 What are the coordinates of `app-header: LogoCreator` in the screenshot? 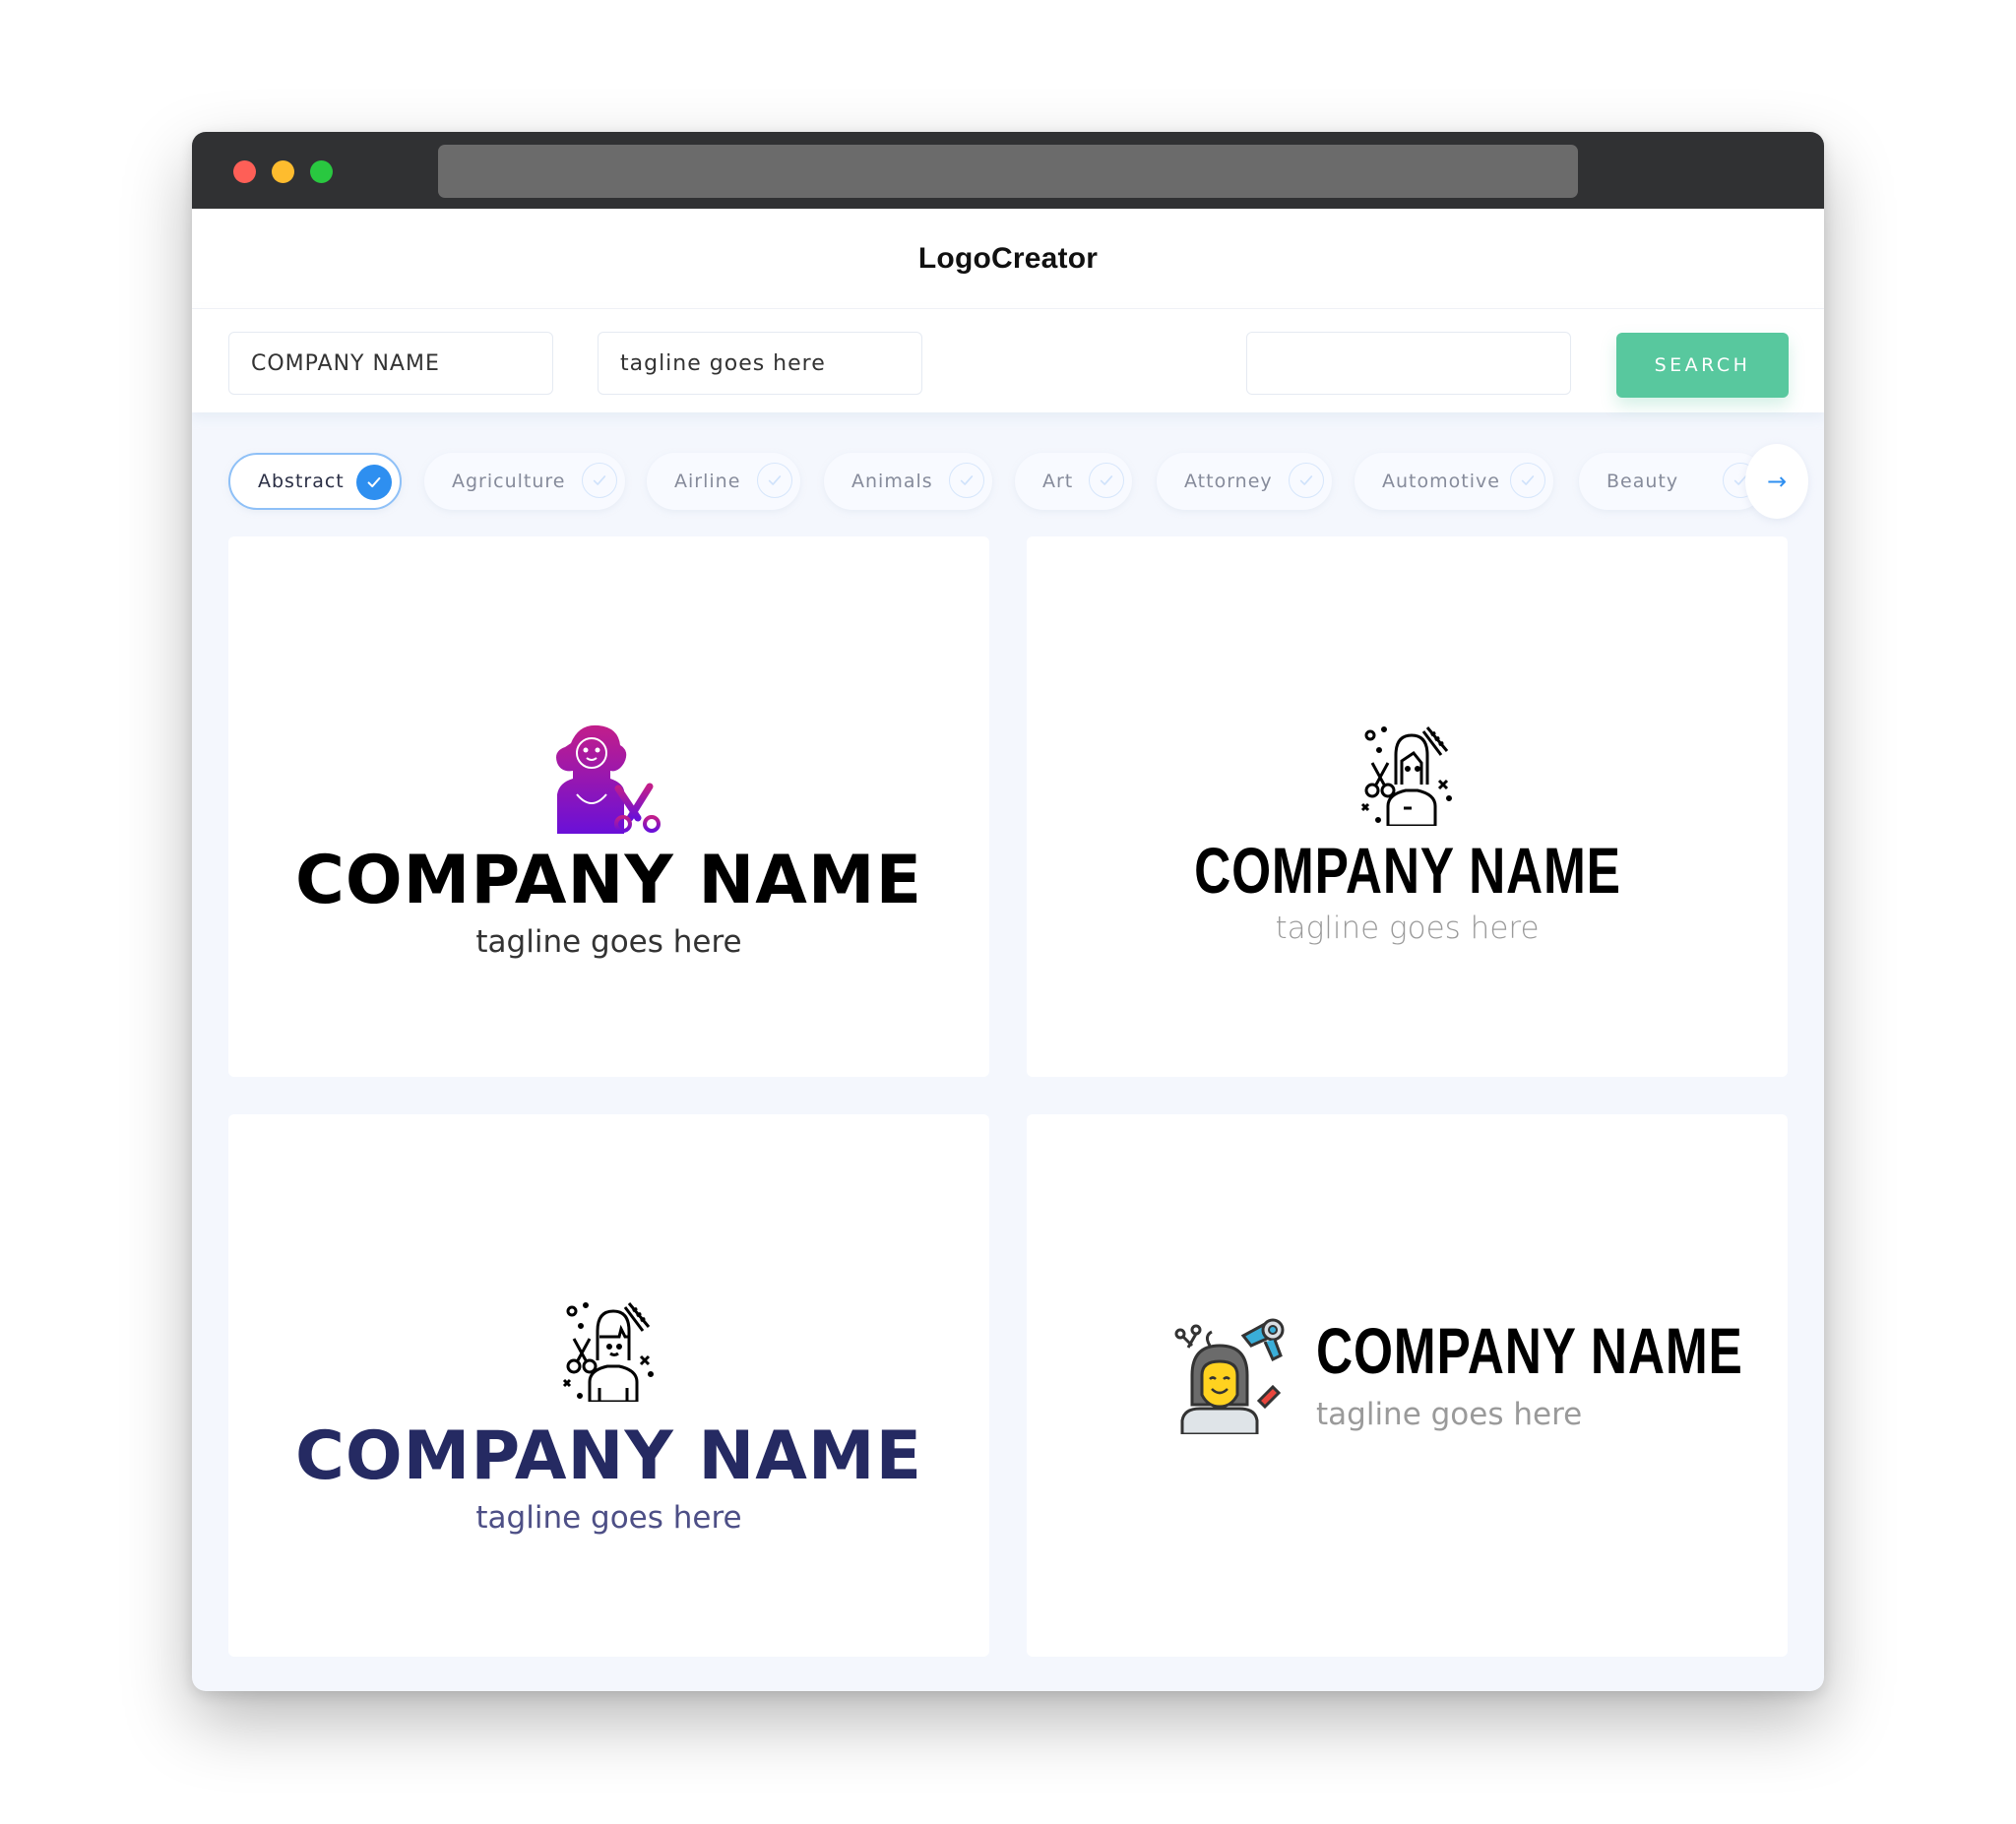 It's located at (1008, 258).